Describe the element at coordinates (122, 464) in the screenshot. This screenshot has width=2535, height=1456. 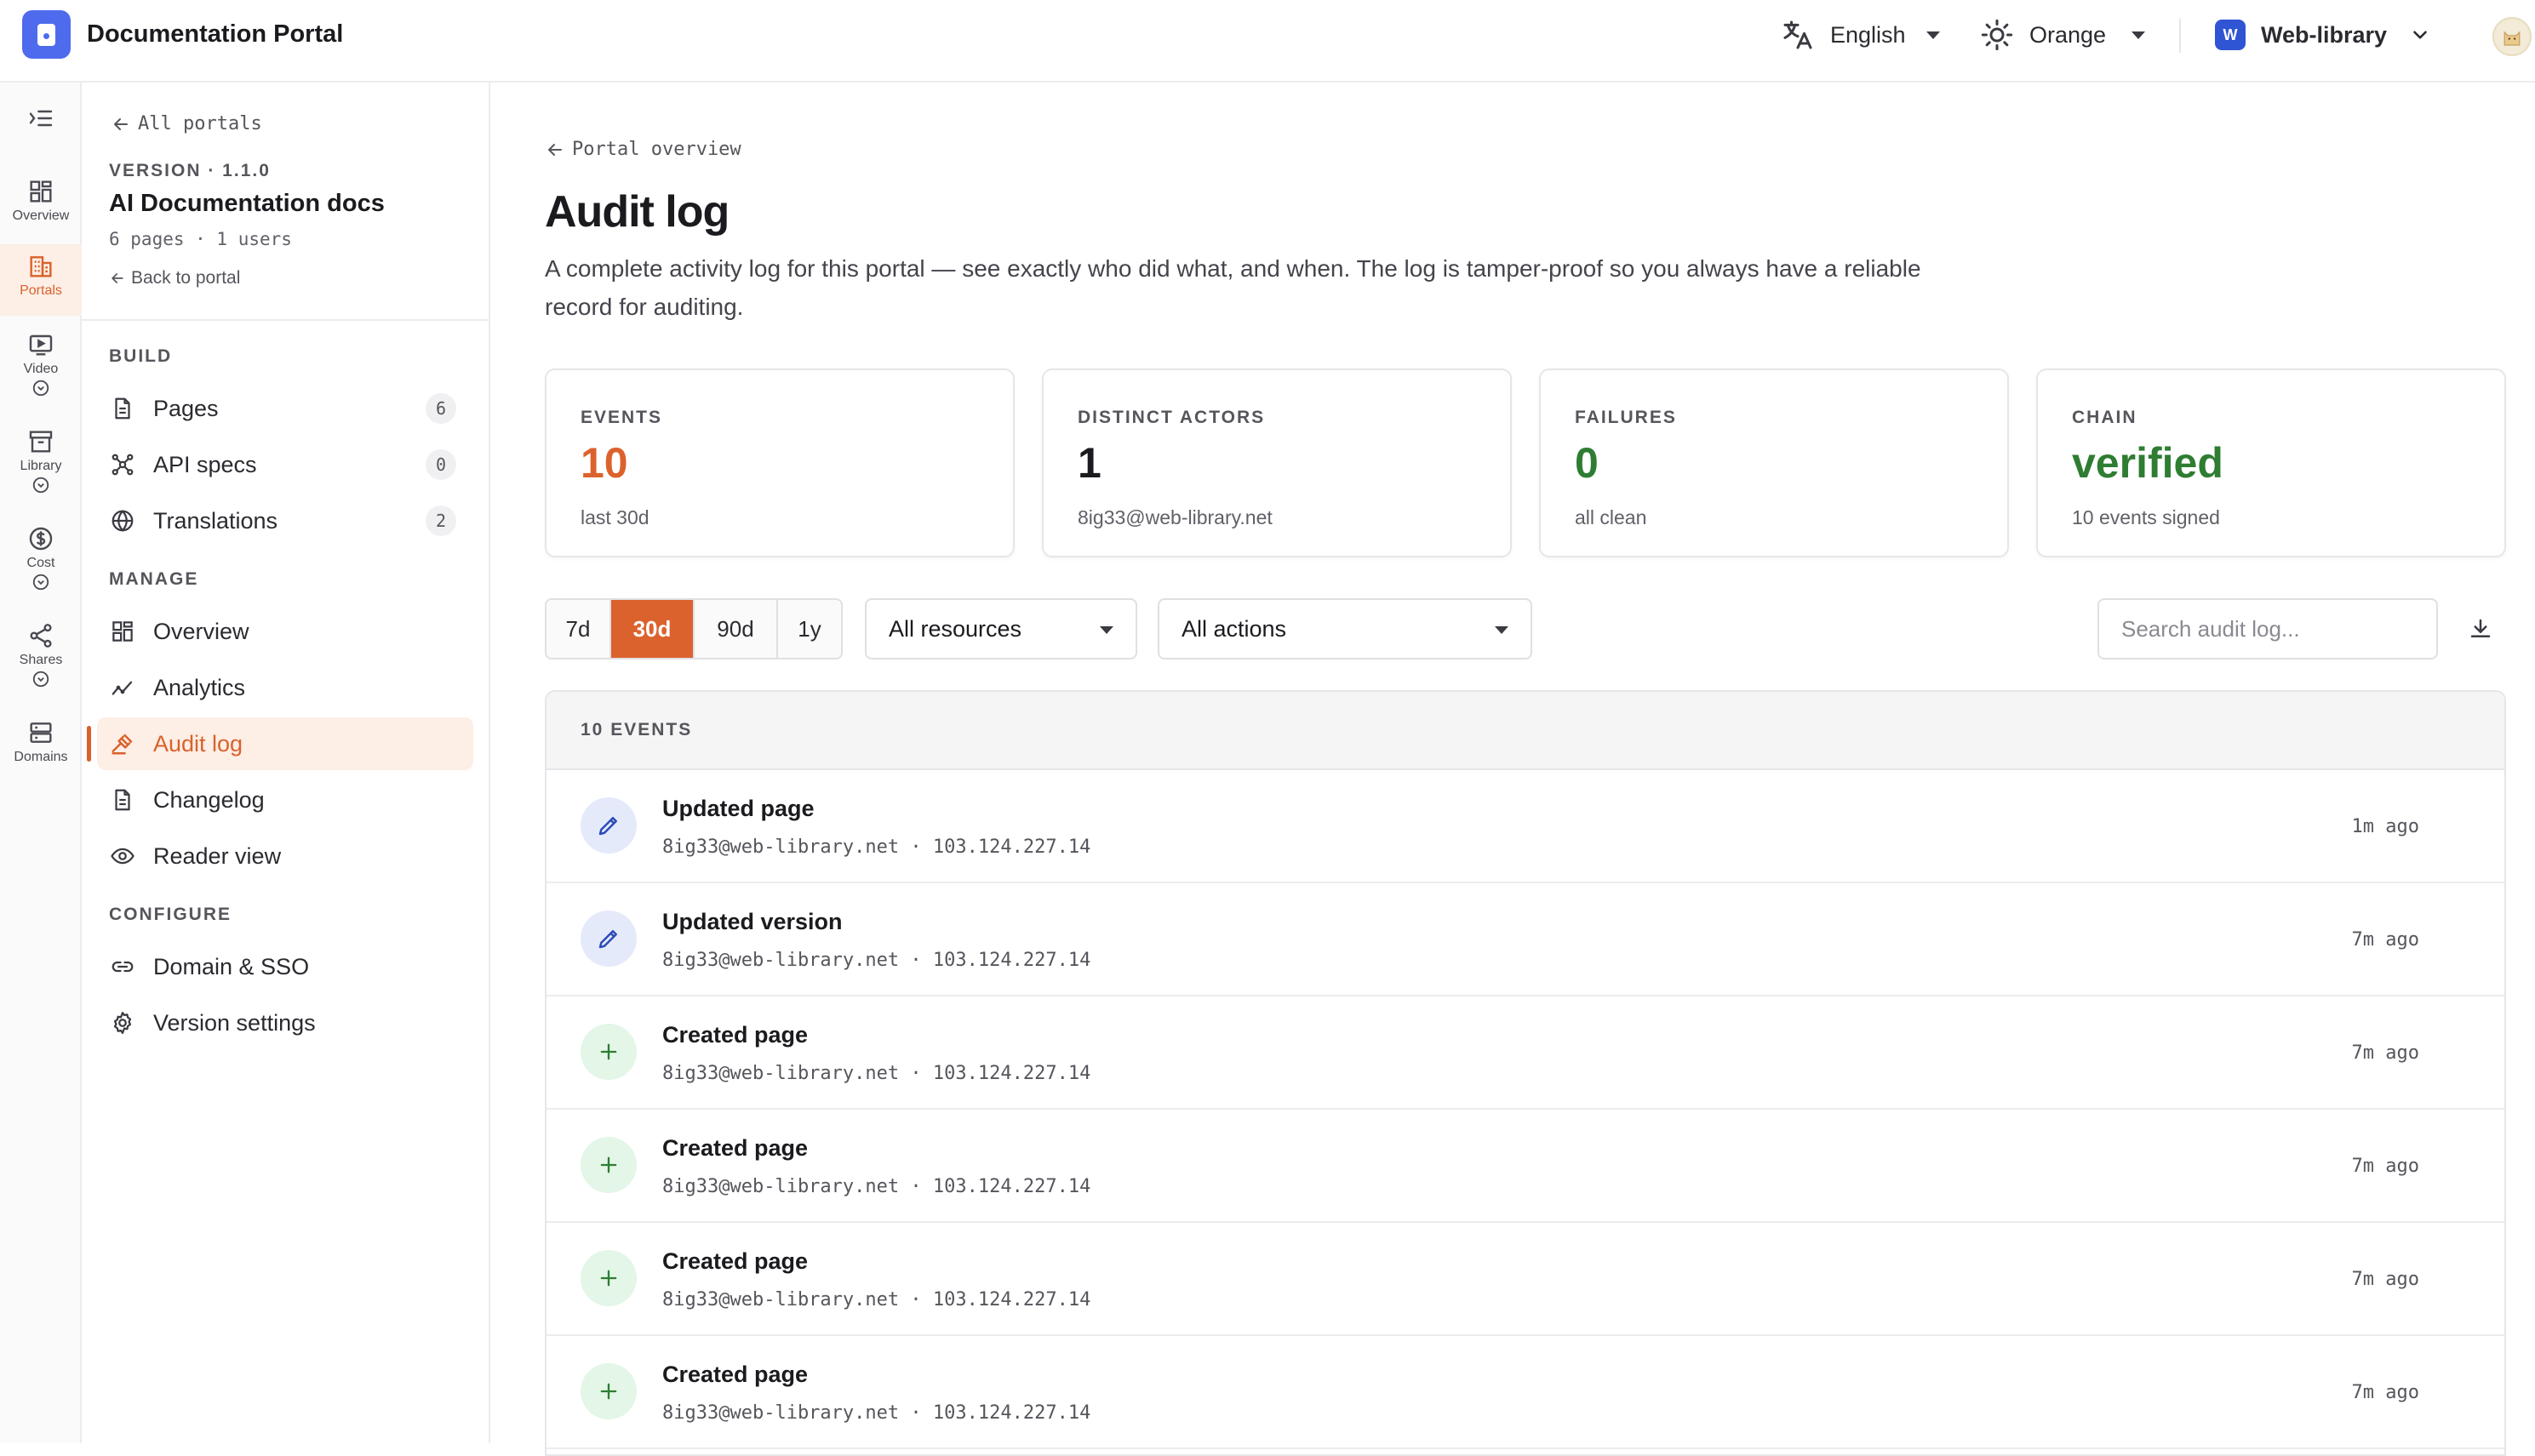
I see `api-icon` at that location.